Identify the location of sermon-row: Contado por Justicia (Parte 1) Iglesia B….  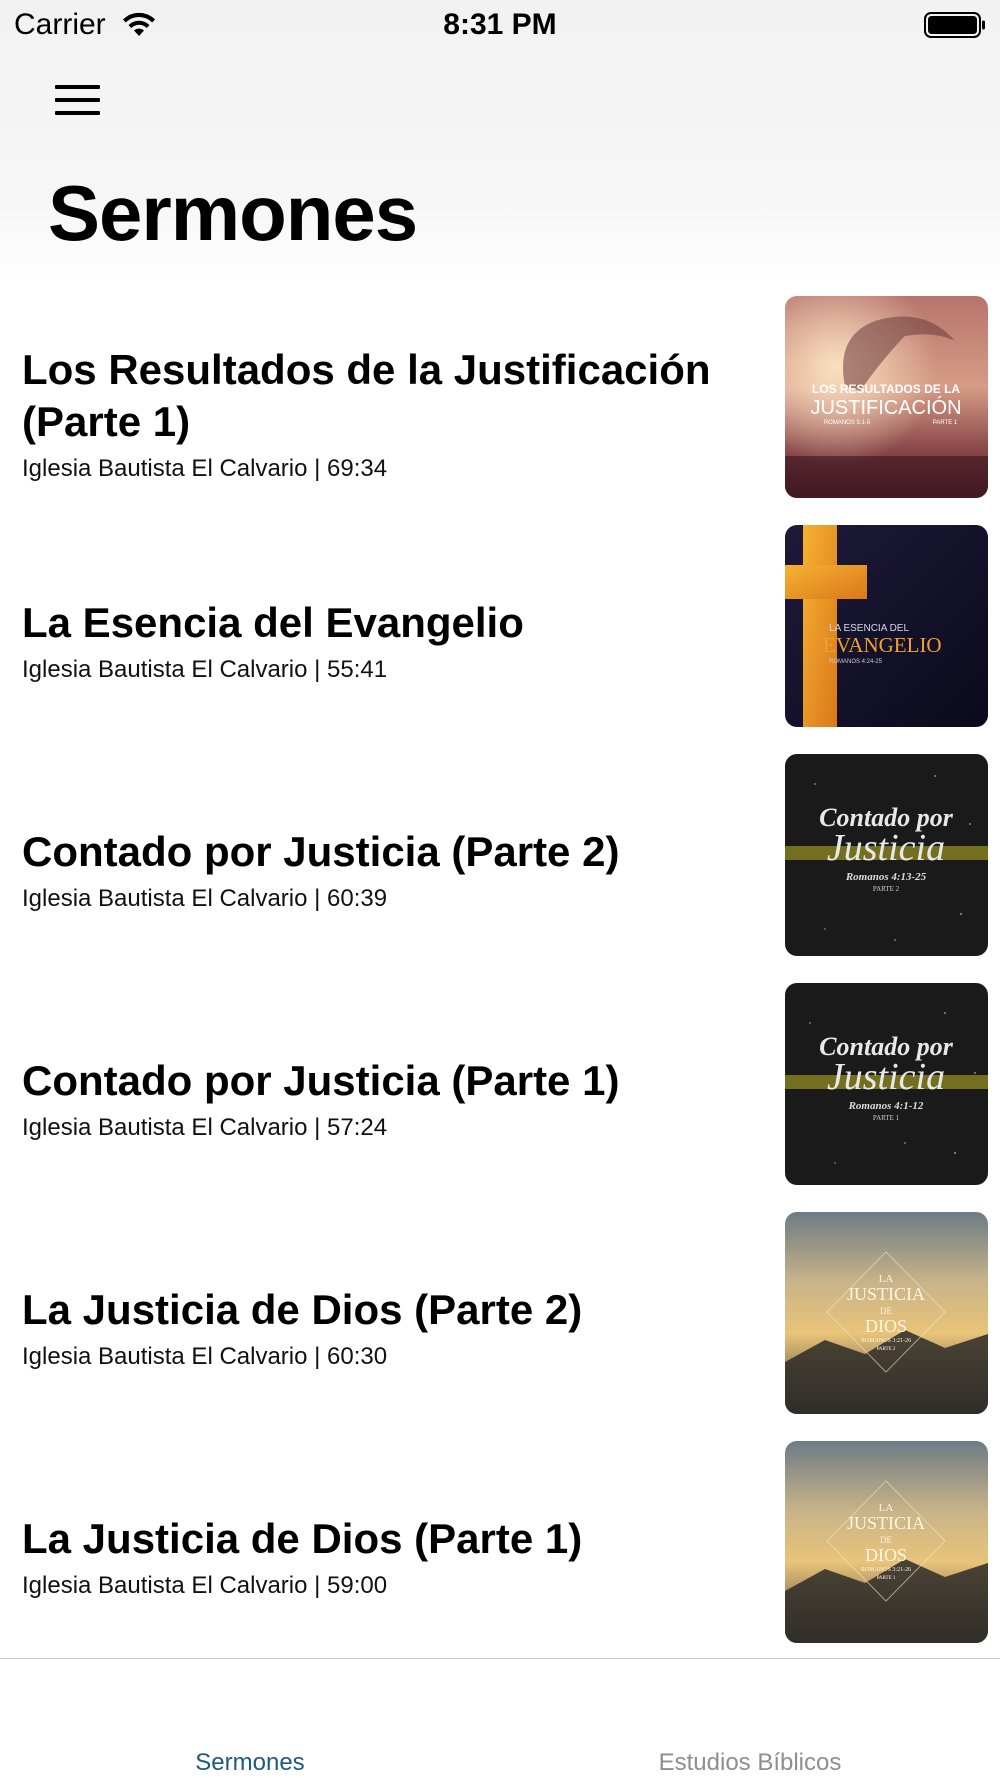
(500, 1083).